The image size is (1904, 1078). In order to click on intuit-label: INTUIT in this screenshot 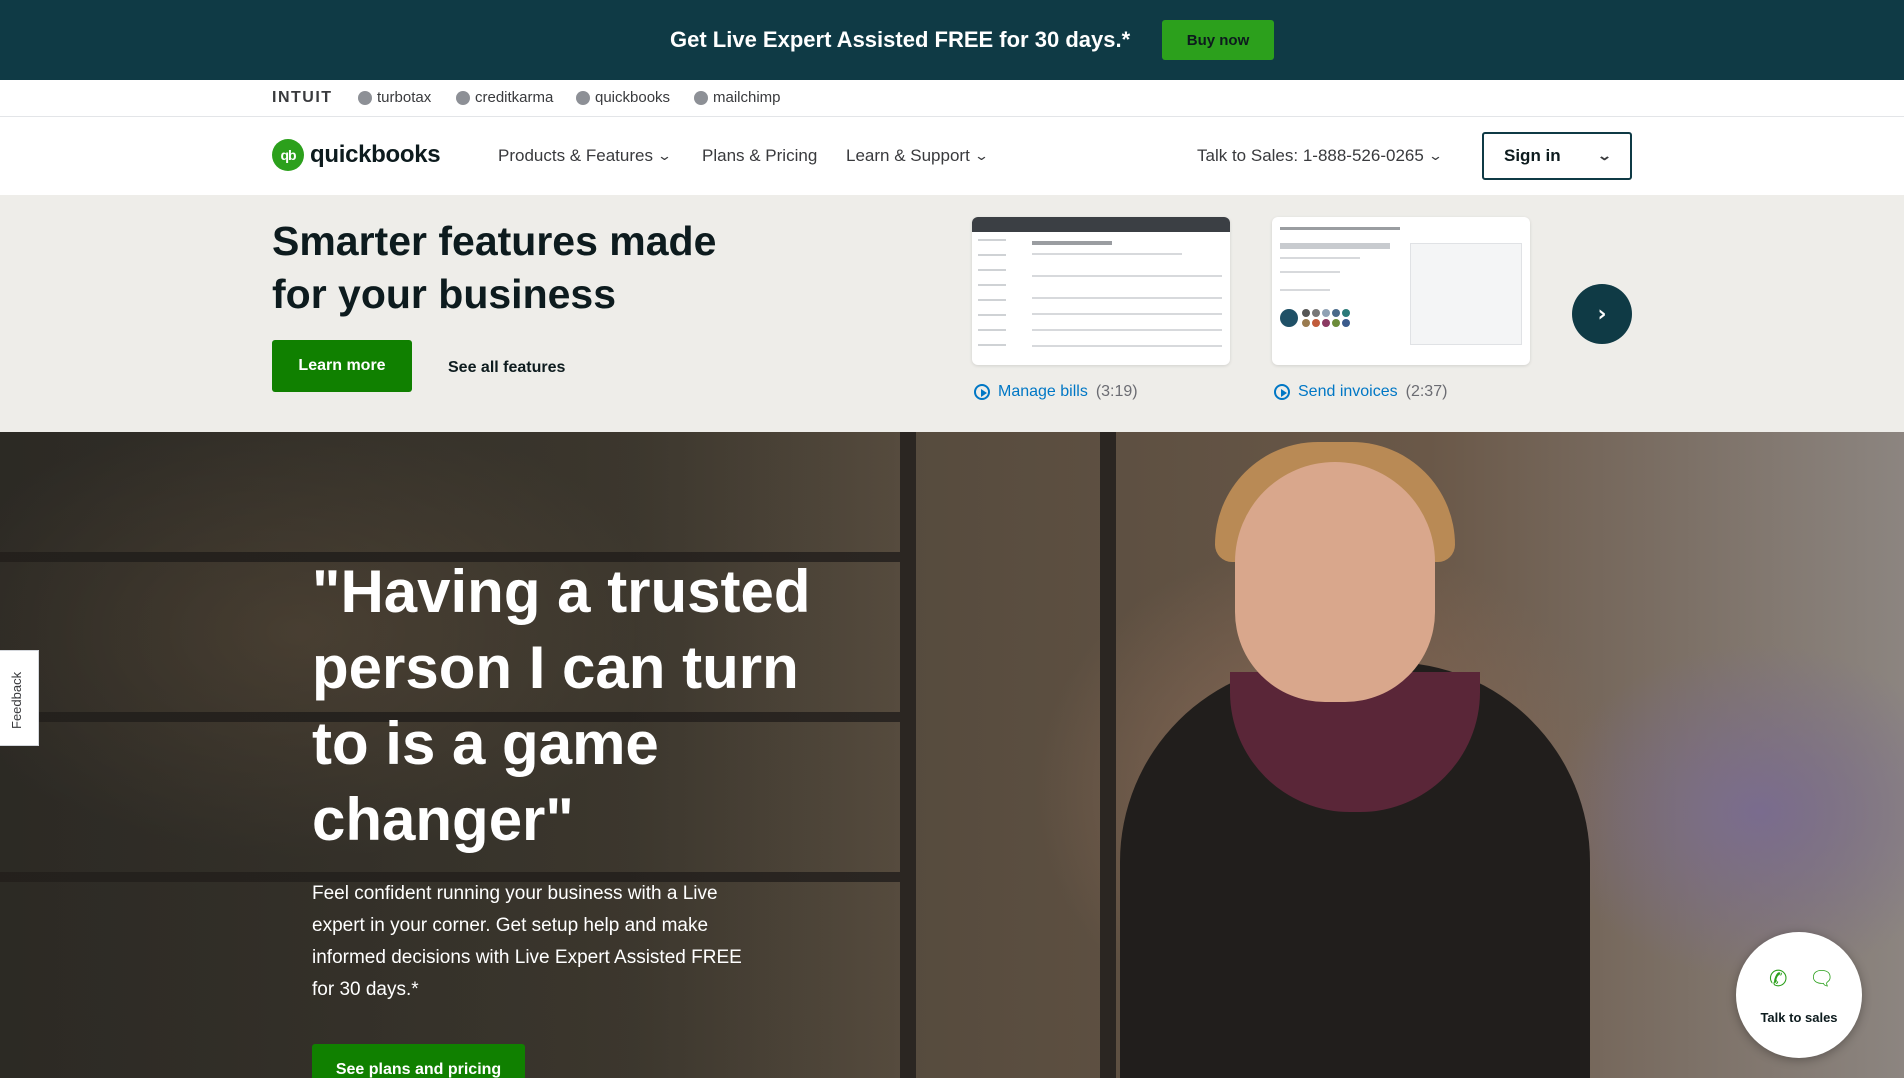, I will do `click(302, 97)`.